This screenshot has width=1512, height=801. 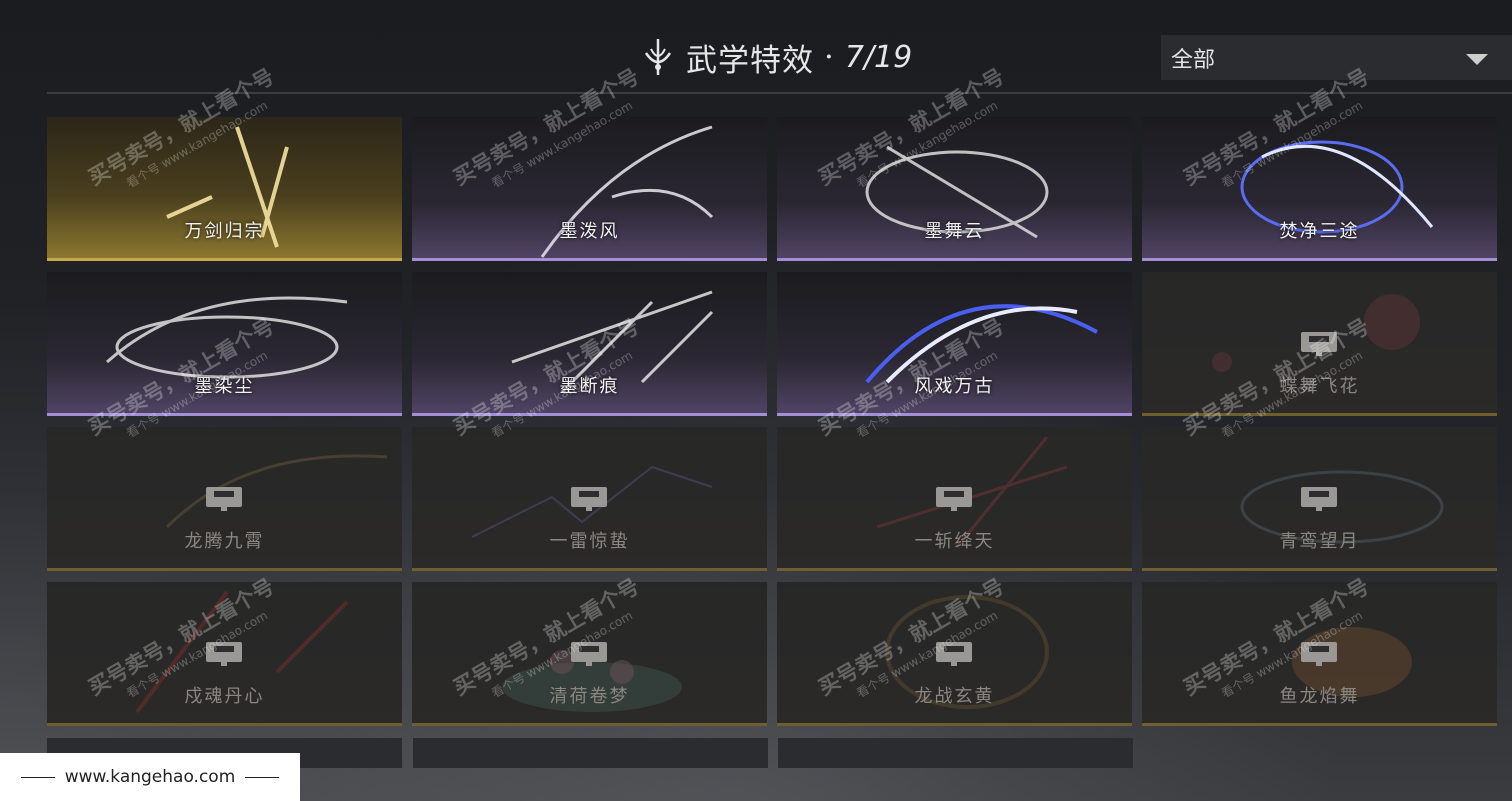 I want to click on effect-name: 清荷卷梦, so click(x=589, y=696).